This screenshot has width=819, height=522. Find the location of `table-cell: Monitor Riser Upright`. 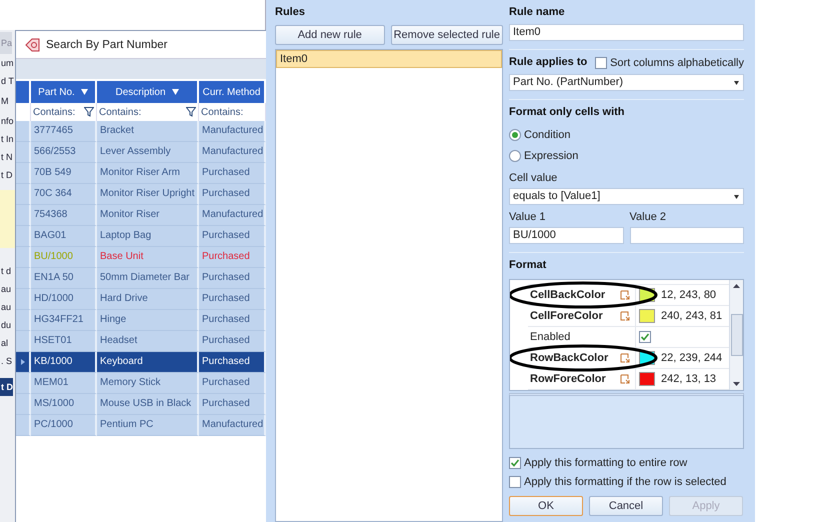

table-cell: Monitor Riser Upright is located at coordinates (148, 194).